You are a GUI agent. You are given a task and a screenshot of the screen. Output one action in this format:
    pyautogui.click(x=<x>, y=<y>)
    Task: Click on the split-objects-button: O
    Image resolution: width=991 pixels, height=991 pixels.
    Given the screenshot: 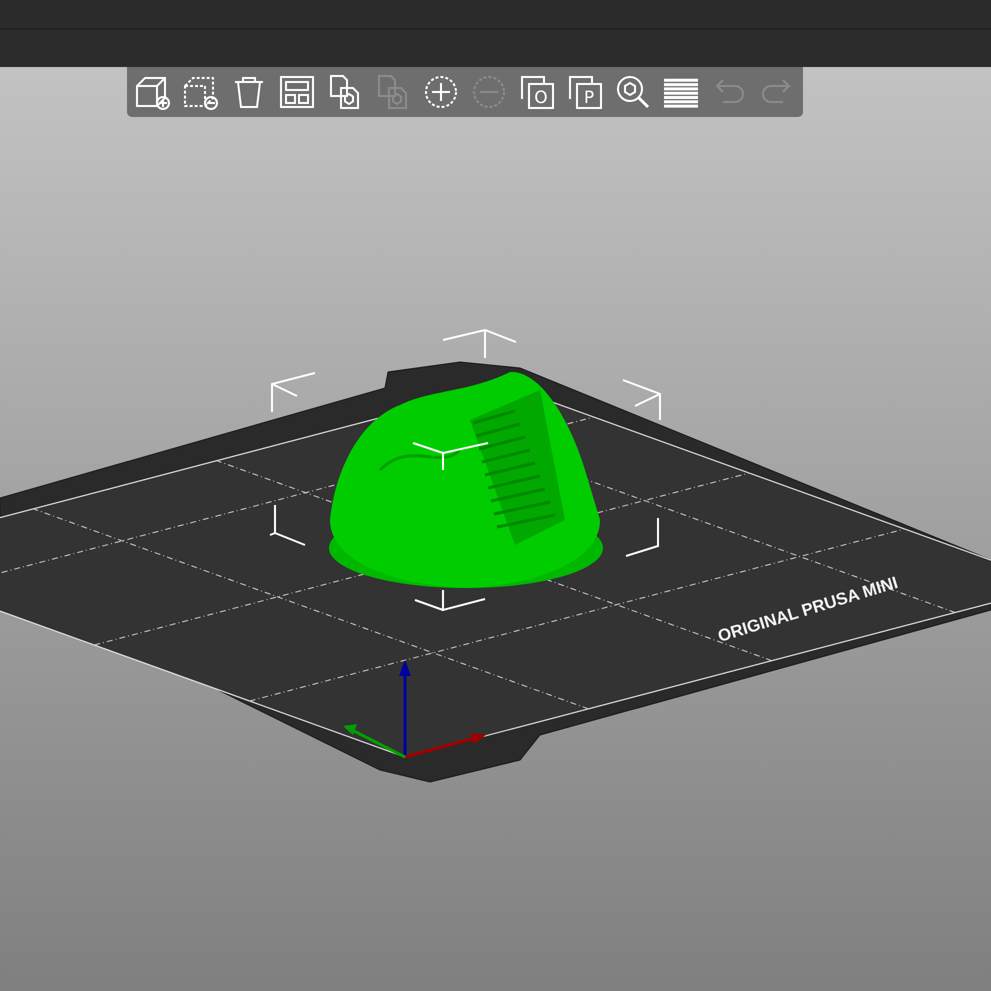 What is the action you would take?
    pyautogui.click(x=537, y=92)
    